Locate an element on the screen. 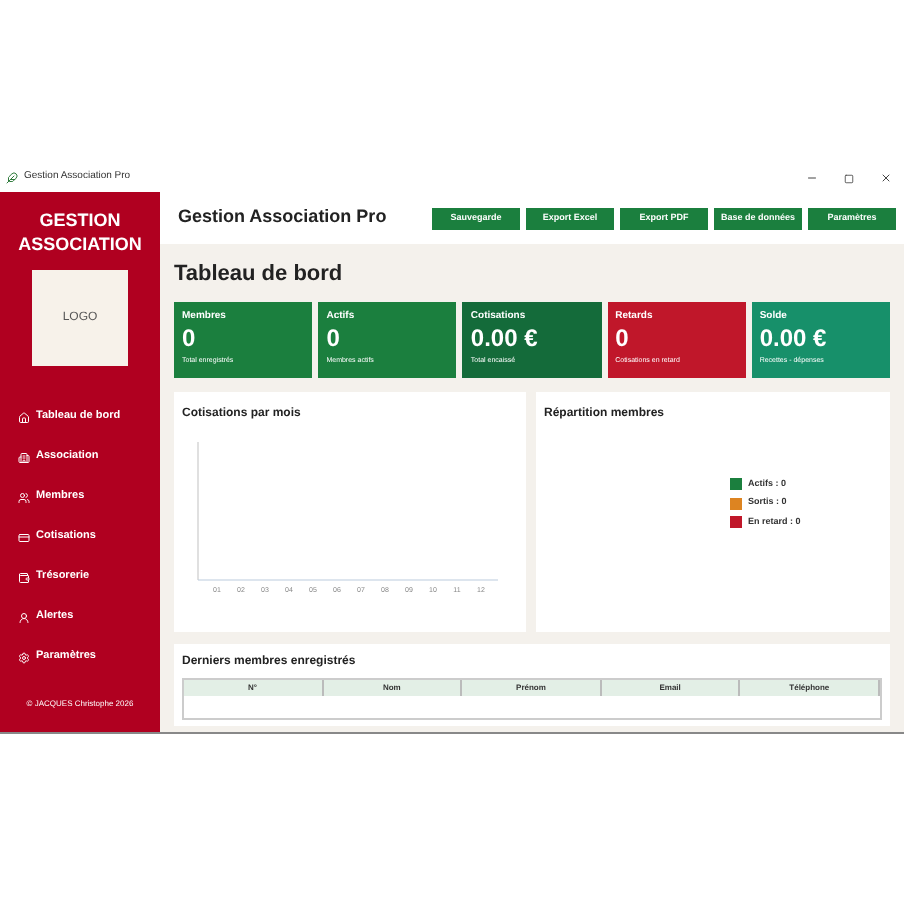  person-icon is located at coordinates (24, 617).